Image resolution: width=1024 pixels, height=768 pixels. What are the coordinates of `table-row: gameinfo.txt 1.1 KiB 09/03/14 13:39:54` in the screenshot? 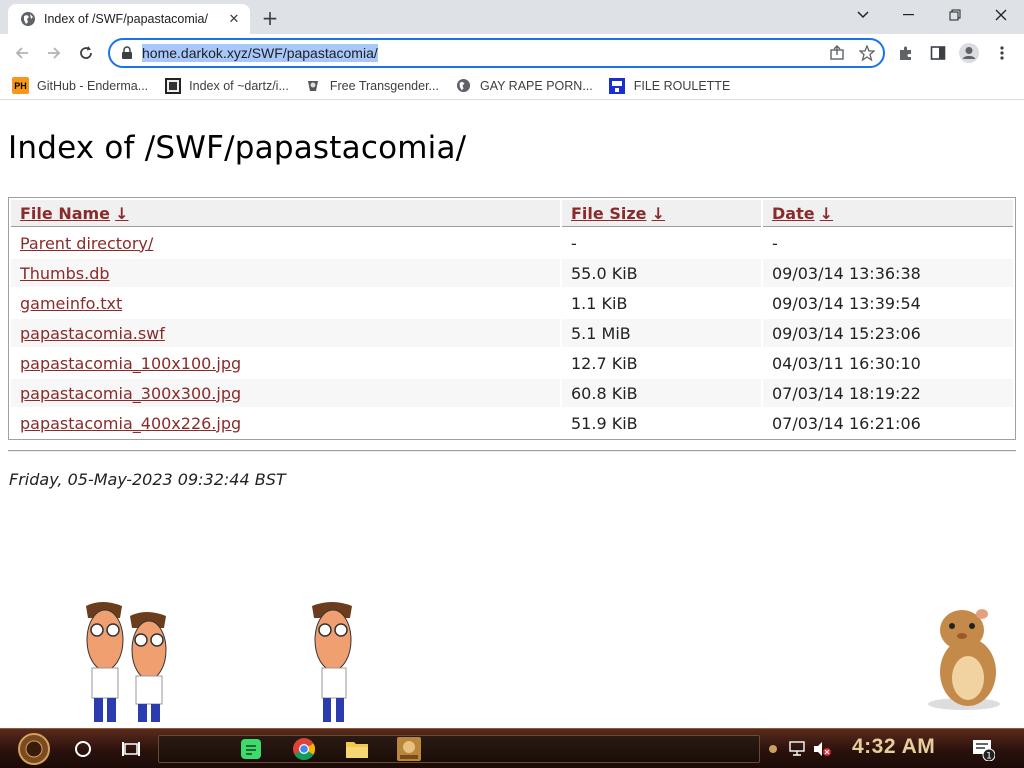 It's located at (512, 303).